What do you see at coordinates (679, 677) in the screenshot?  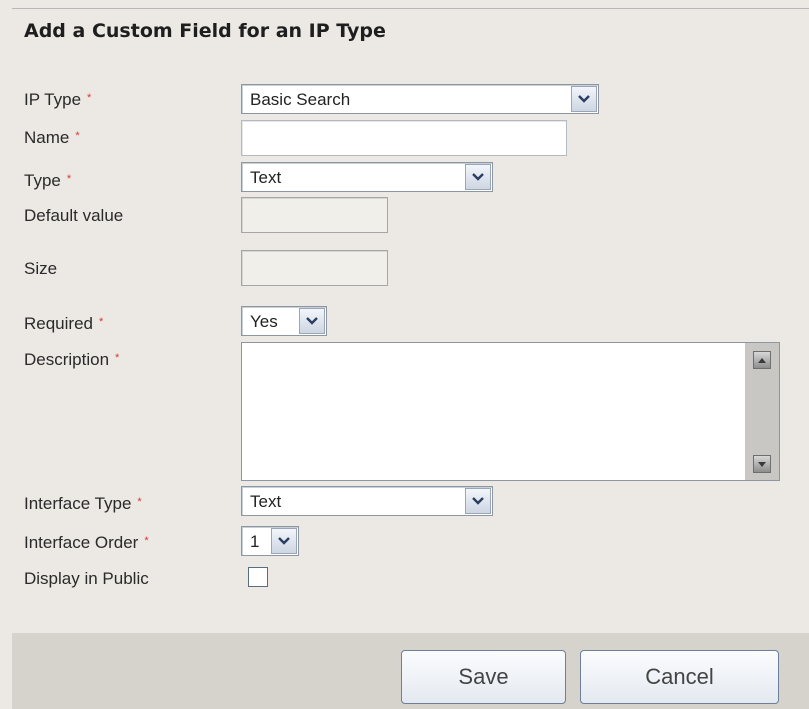 I see `cancel-button: Cancel` at bounding box center [679, 677].